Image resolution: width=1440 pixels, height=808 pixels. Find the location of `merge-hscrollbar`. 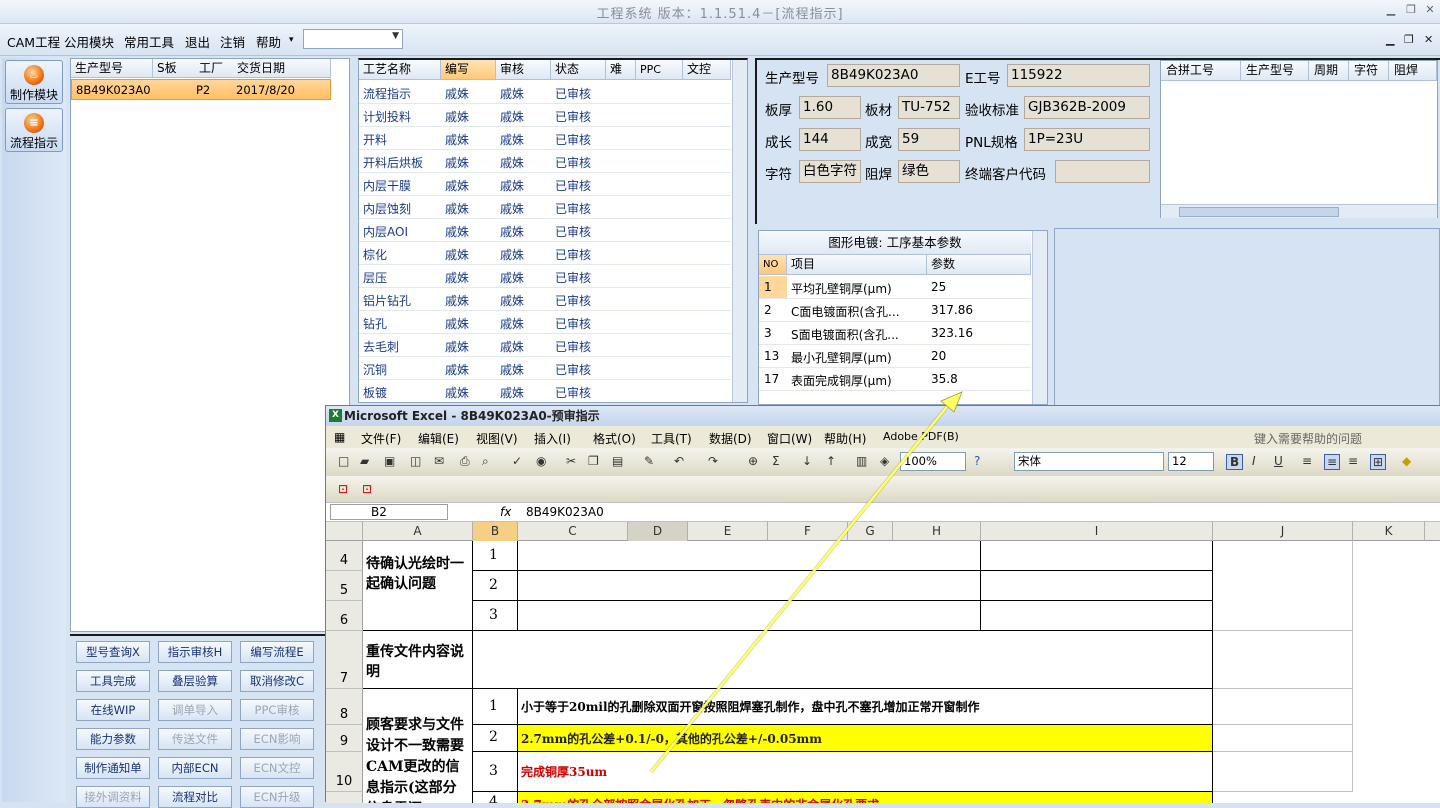

merge-hscrollbar is located at coordinates (1299, 211).